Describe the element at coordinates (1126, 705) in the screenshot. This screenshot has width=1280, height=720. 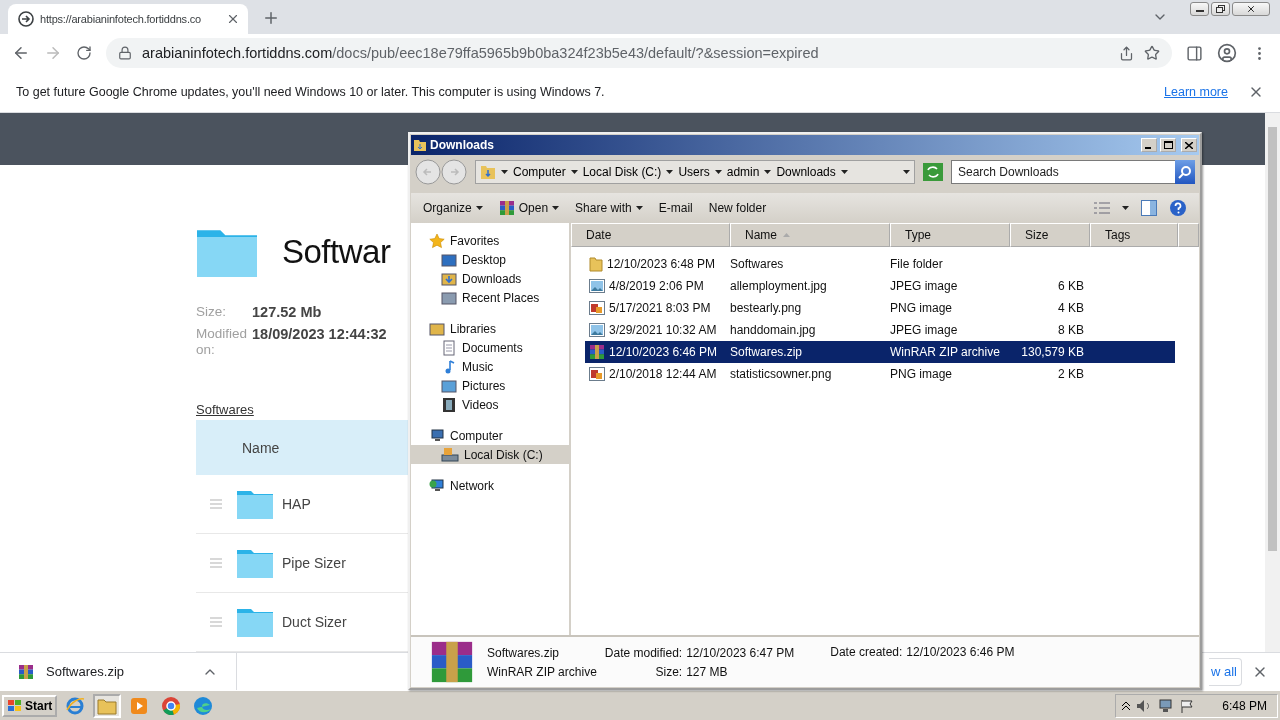
I see `show-hidden-icons-icon` at that location.